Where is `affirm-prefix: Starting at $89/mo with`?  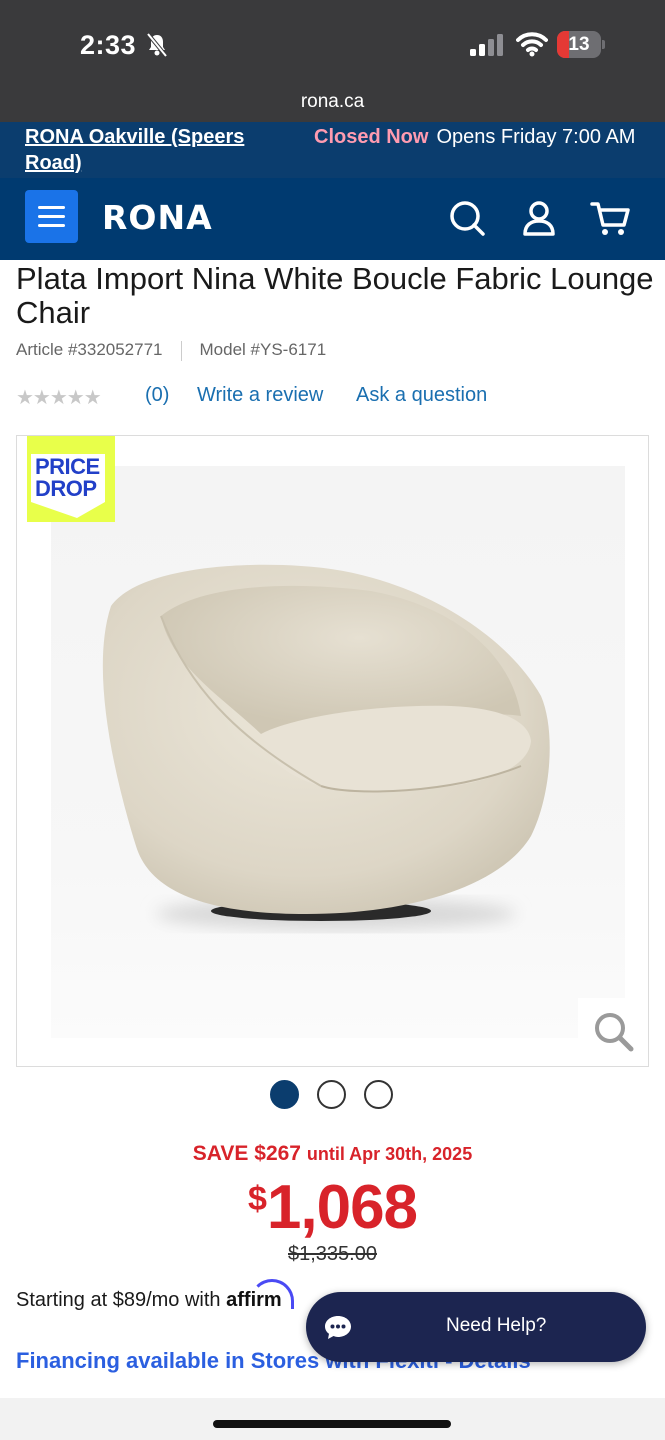 affirm-prefix: Starting at $89/mo with is located at coordinates (118, 1300).